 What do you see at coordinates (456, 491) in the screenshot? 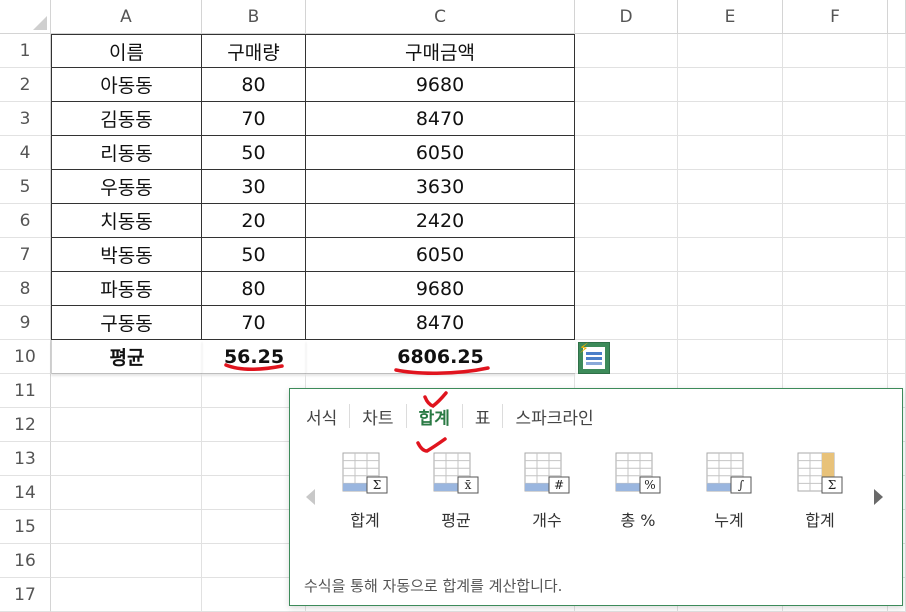
I see `option-average: x̄ 평균` at bounding box center [456, 491].